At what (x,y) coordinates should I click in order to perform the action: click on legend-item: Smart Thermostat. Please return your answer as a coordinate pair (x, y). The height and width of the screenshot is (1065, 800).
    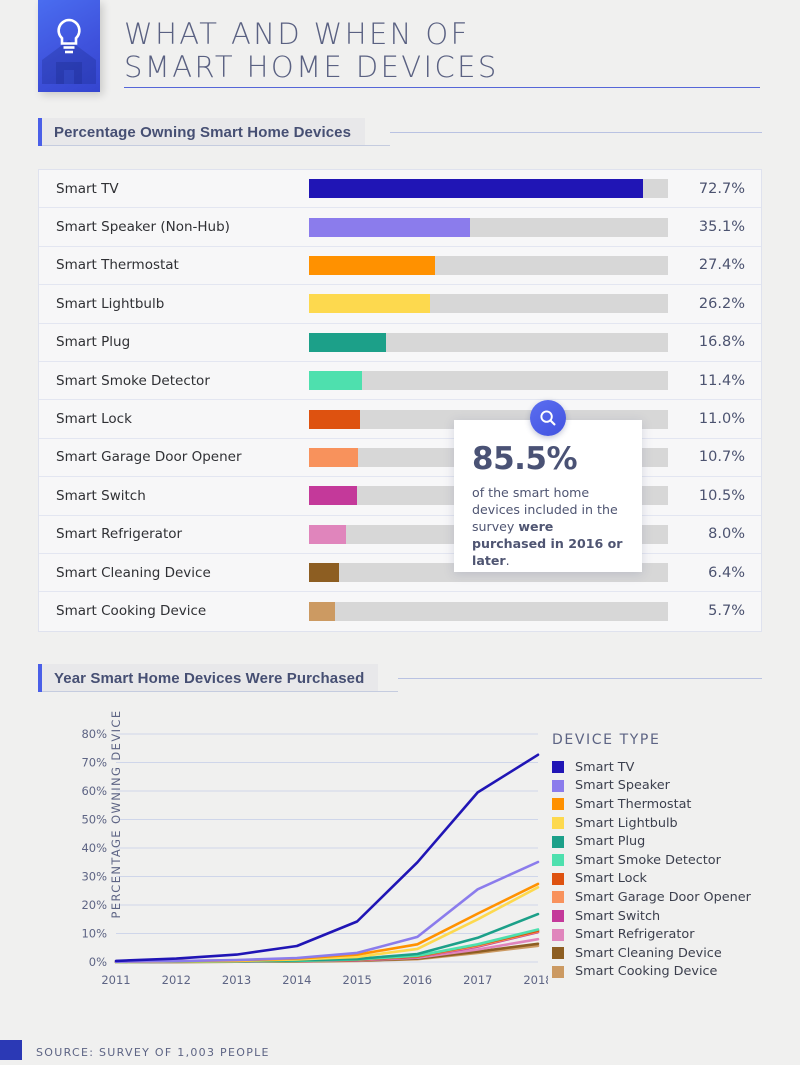
    Looking at the image, I should click on (651, 804).